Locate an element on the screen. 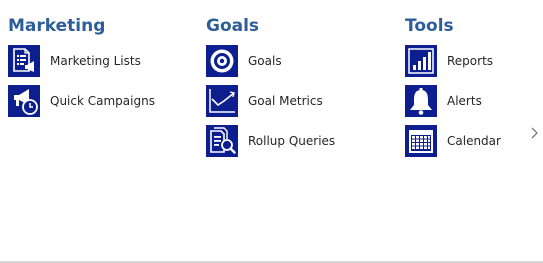 The image size is (543, 263). group-title-goals: Goals is located at coordinates (233, 26).